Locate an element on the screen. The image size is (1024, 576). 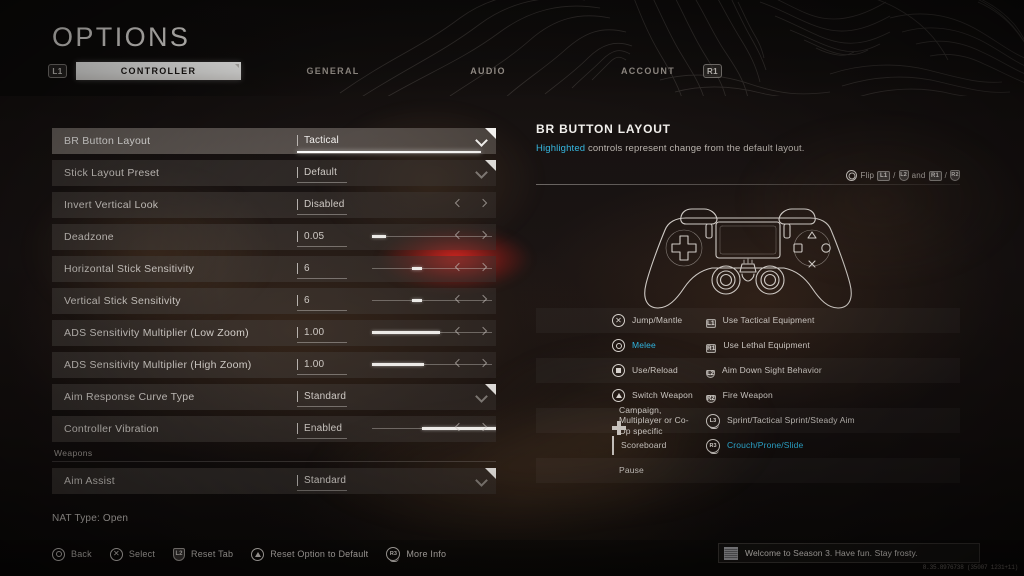
mapping-left: ✕ Jump/Mantle is located at coordinates (618, 320).